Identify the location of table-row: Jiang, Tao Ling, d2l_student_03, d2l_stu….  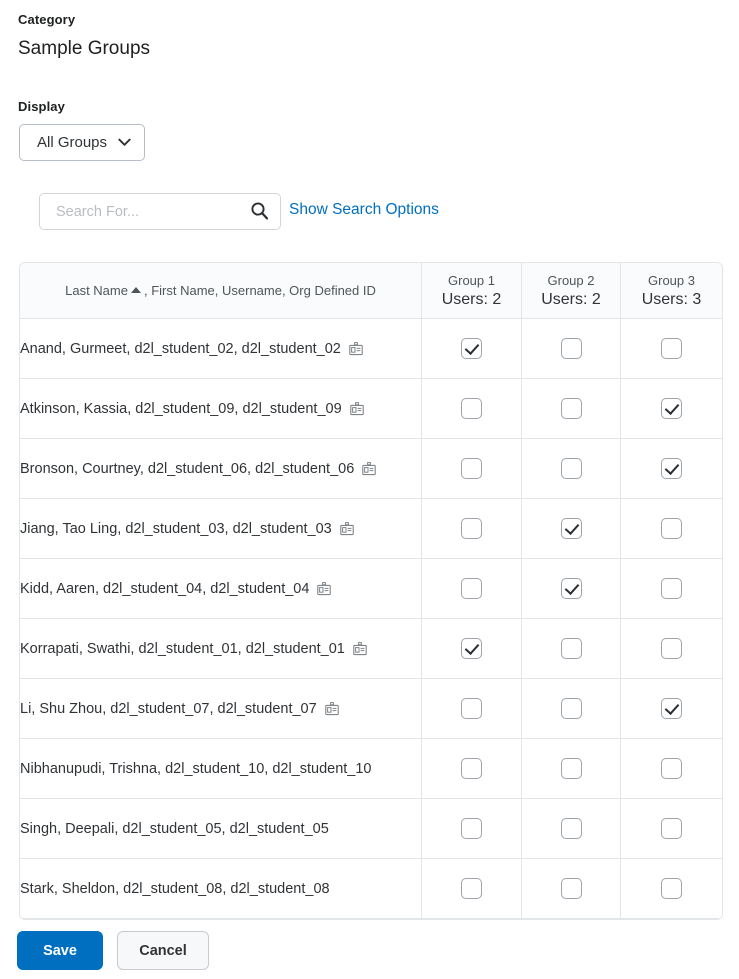
(371, 529).